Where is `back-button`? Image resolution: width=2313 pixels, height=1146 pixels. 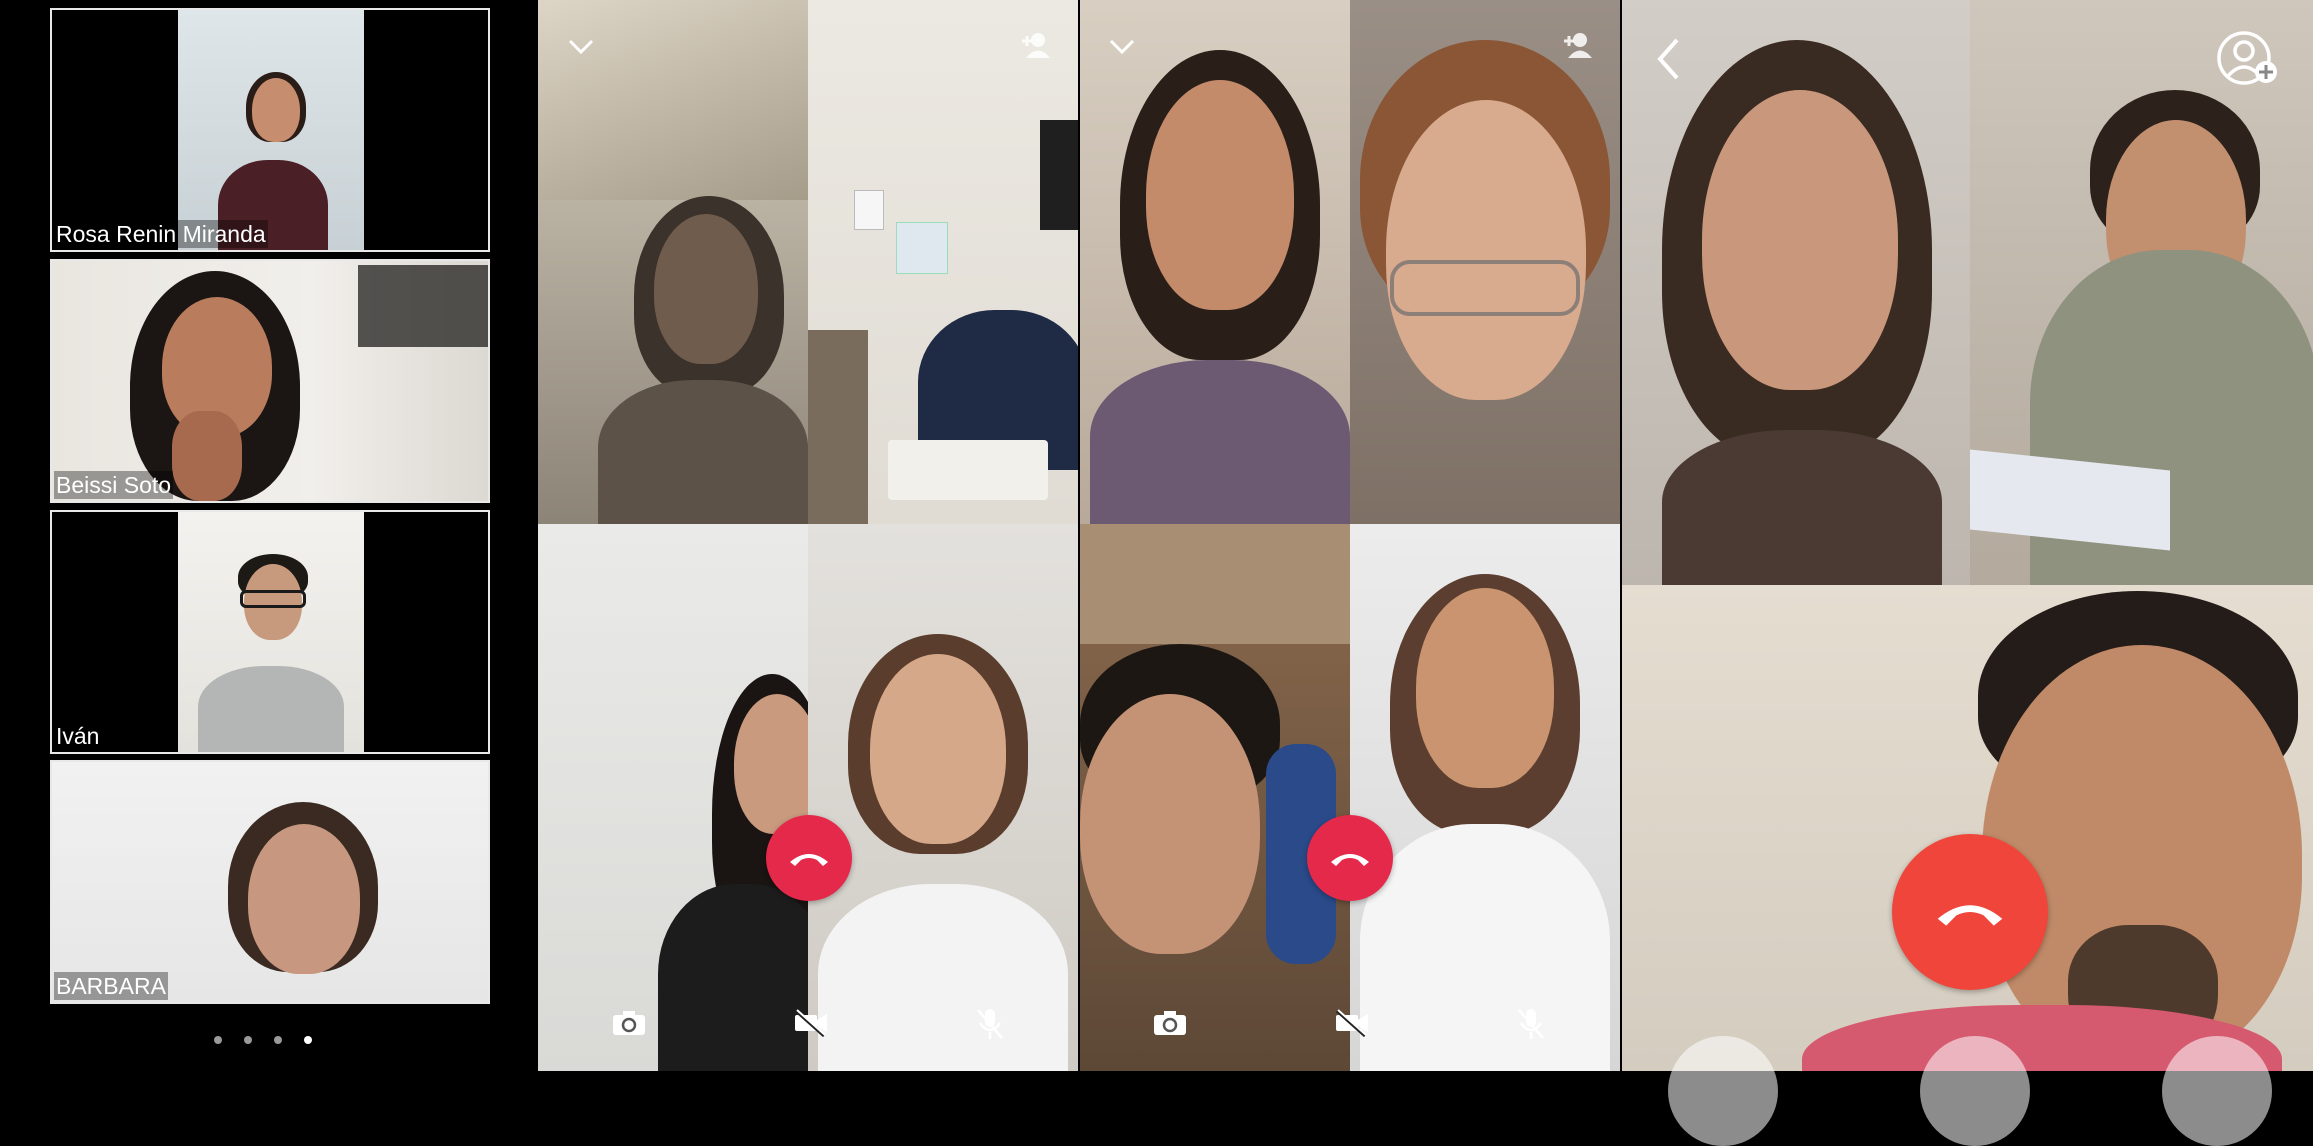 back-button is located at coordinates (1668, 59).